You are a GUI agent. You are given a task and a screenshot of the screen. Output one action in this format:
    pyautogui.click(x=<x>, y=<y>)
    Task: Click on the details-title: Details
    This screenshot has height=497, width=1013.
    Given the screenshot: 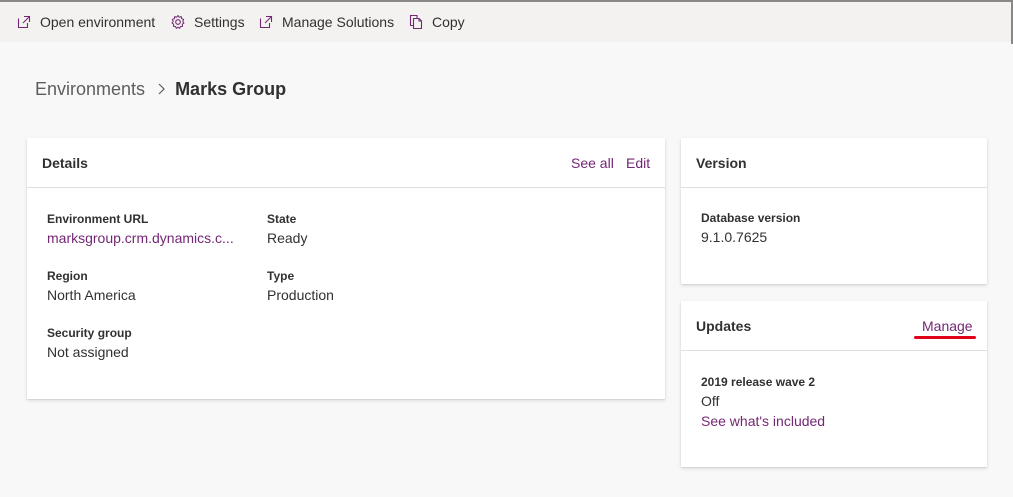 What is the action you would take?
    pyautogui.click(x=65, y=163)
    